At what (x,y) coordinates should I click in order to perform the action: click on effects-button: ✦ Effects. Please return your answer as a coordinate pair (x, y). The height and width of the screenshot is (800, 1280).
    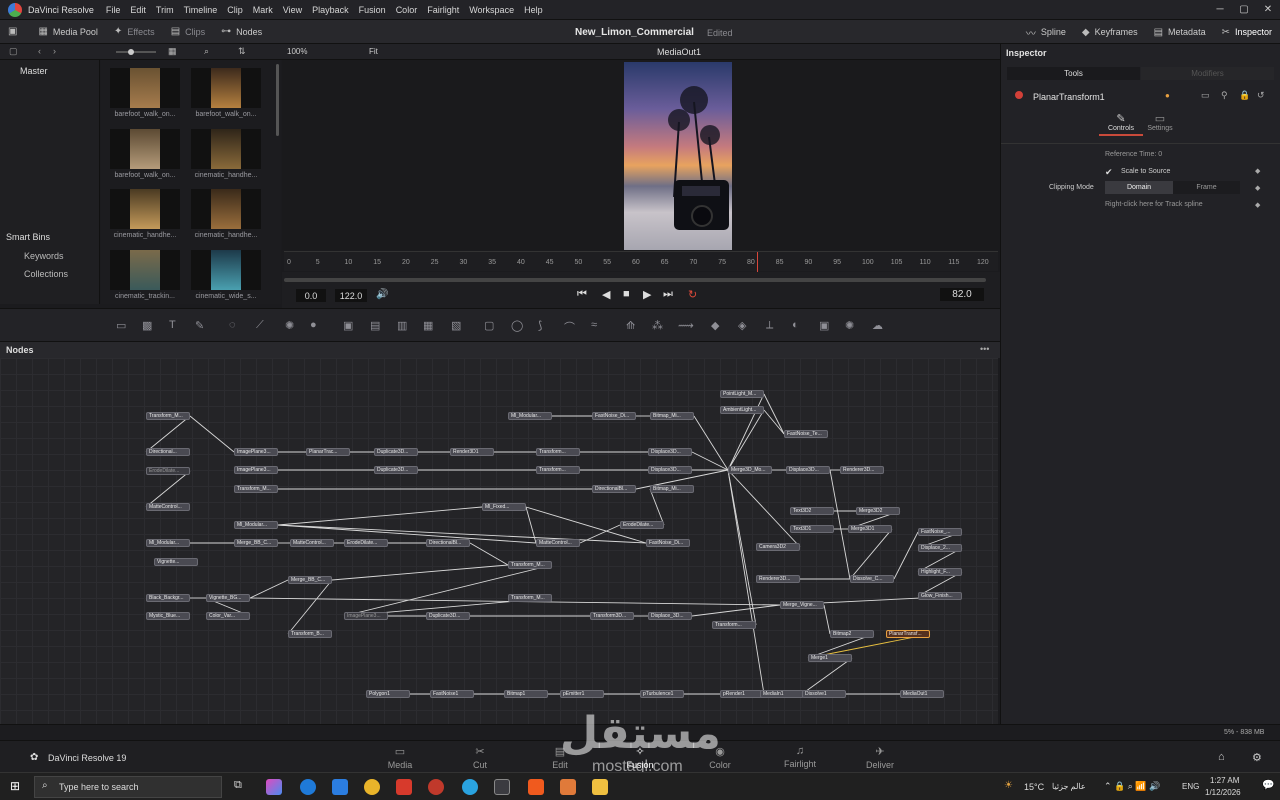
    Looking at the image, I should click on (134, 32).